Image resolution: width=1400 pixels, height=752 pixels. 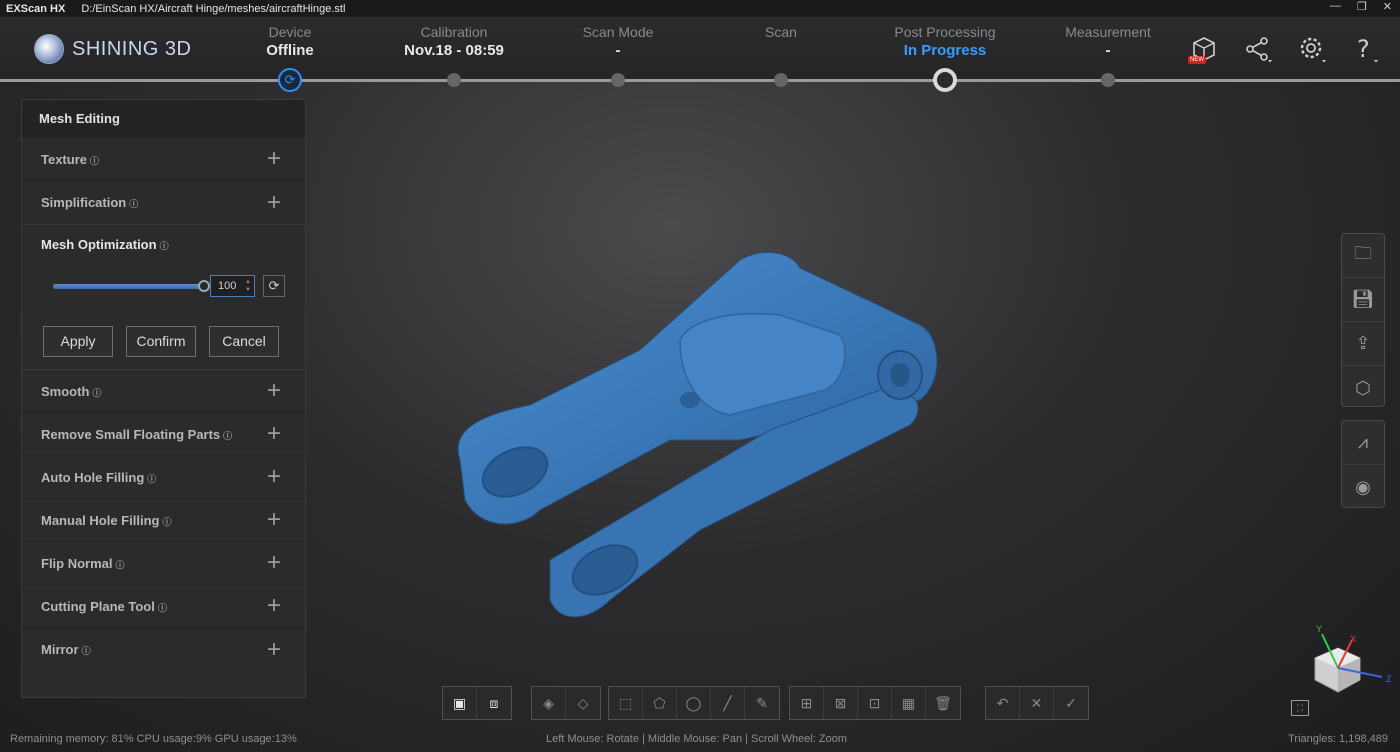 What do you see at coordinates (1363, 443) in the screenshot?
I see `mirror-view-icon: ⩘` at bounding box center [1363, 443].